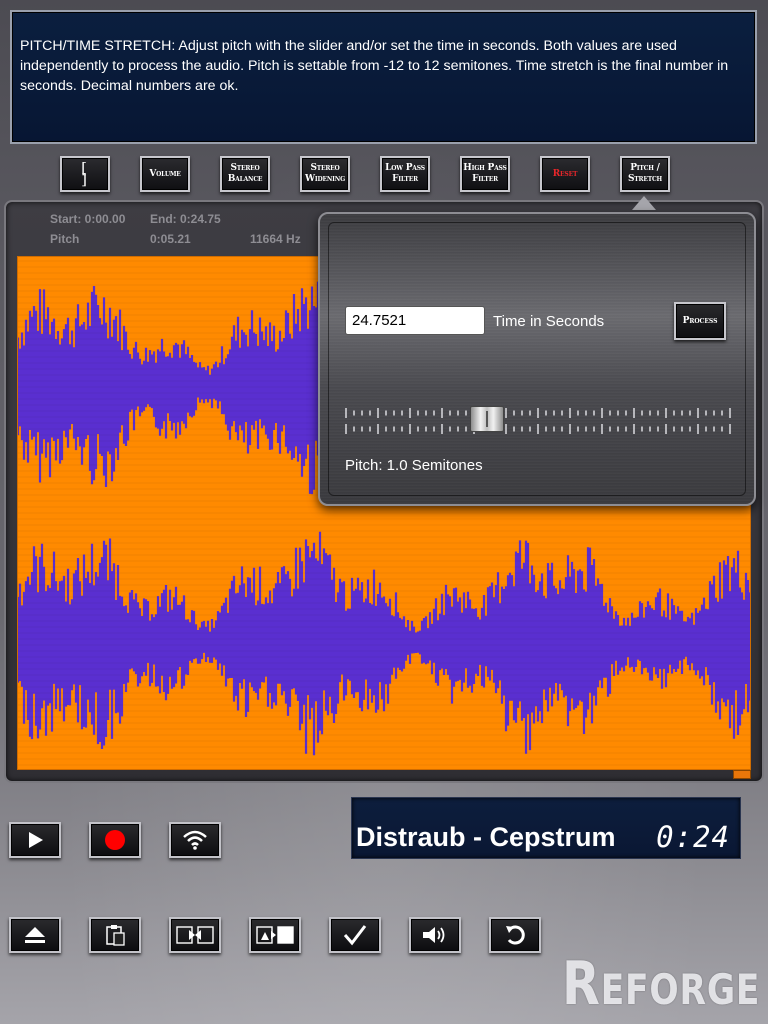  Describe the element at coordinates (693, 837) in the screenshot. I see `track-time: 0:24` at that location.